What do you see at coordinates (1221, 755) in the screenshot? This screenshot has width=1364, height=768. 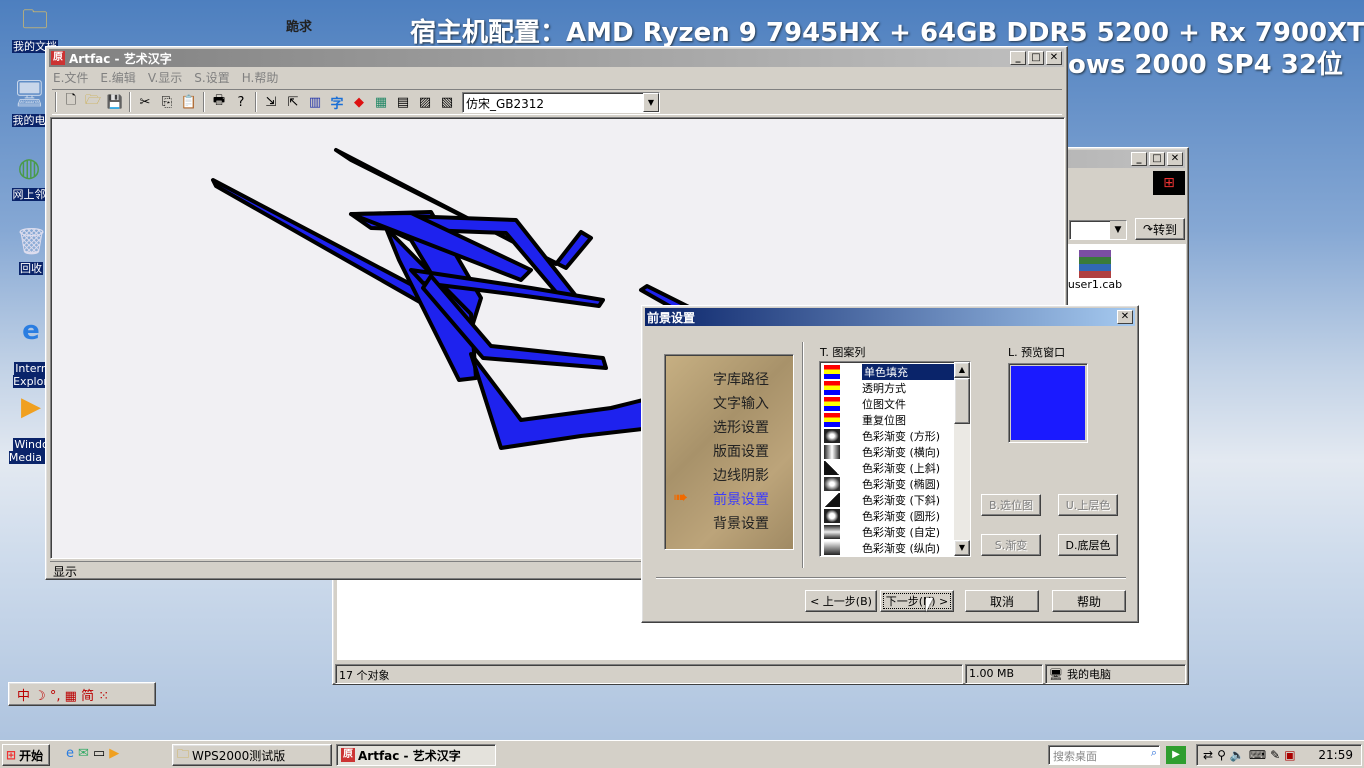 I see `magnifier-tray-icon: ⚲` at bounding box center [1221, 755].